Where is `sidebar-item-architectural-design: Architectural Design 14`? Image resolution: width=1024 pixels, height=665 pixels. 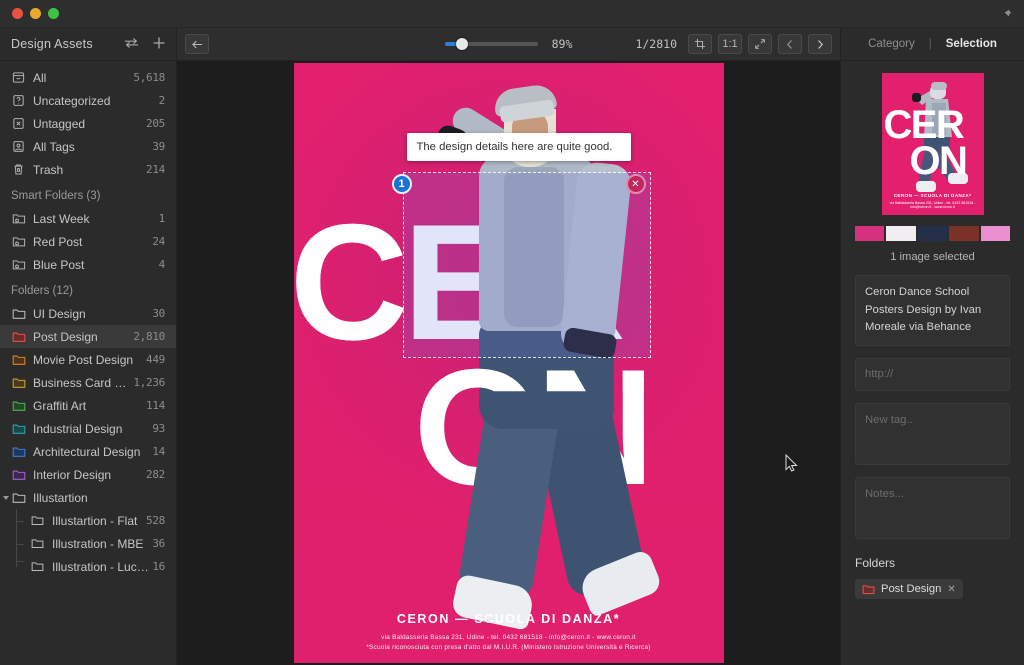 sidebar-item-architectural-design: Architectural Design 14 is located at coordinates (88, 451).